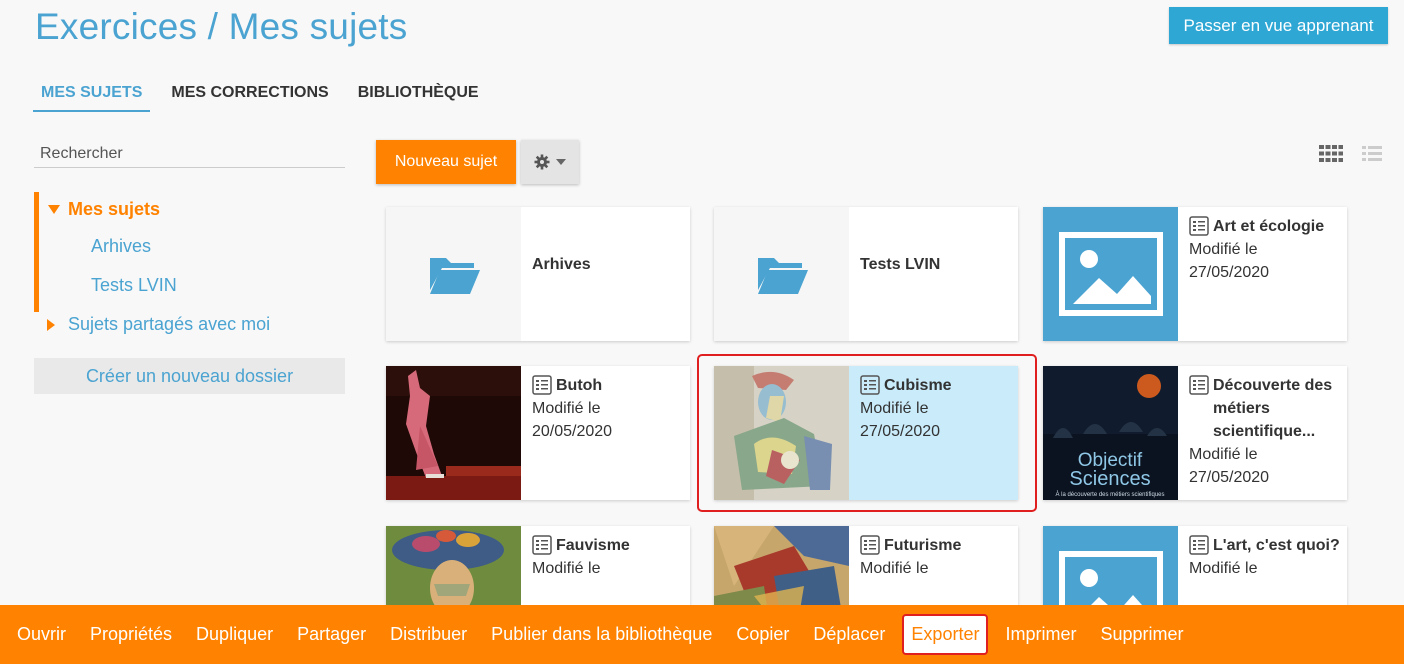 The image size is (1404, 664). I want to click on card-butoh: Butoh Modifié le 20/05/2020, so click(538, 433).